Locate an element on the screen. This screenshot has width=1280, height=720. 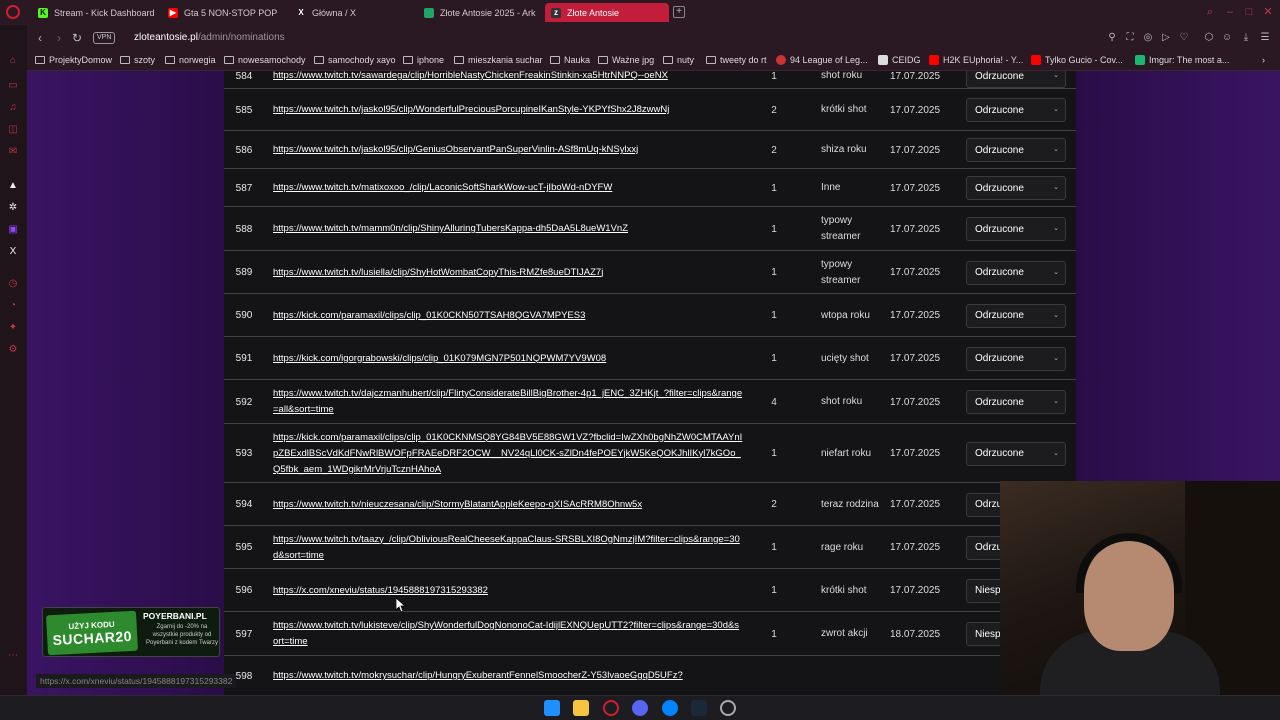
opera-icon is located at coordinates (611, 708).